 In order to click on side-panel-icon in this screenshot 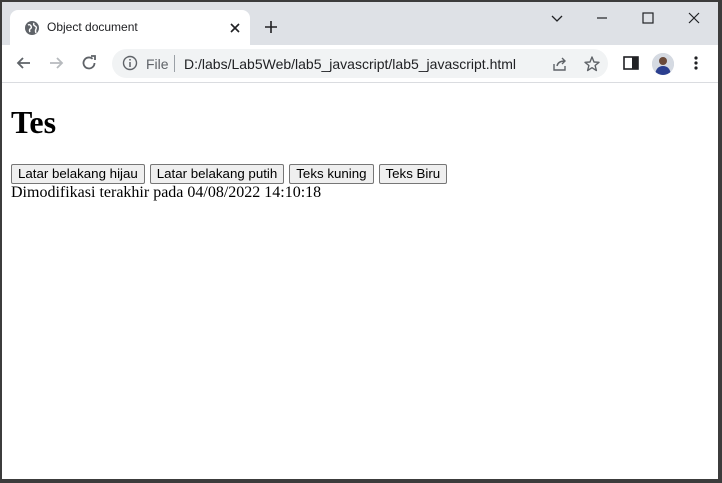, I will do `click(631, 63)`.